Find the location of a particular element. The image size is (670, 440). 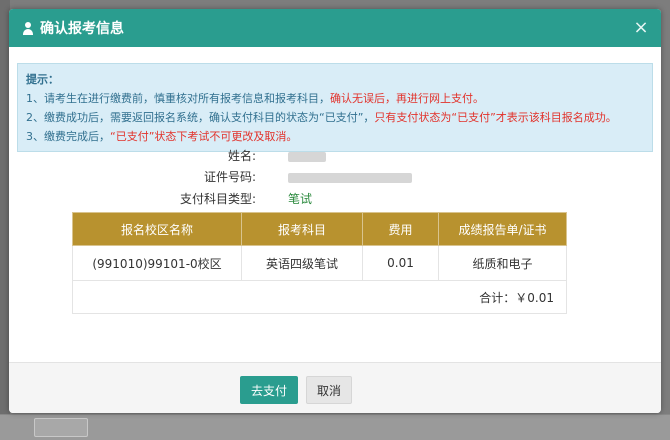

name-label: 姓名: is located at coordinates (241, 156).